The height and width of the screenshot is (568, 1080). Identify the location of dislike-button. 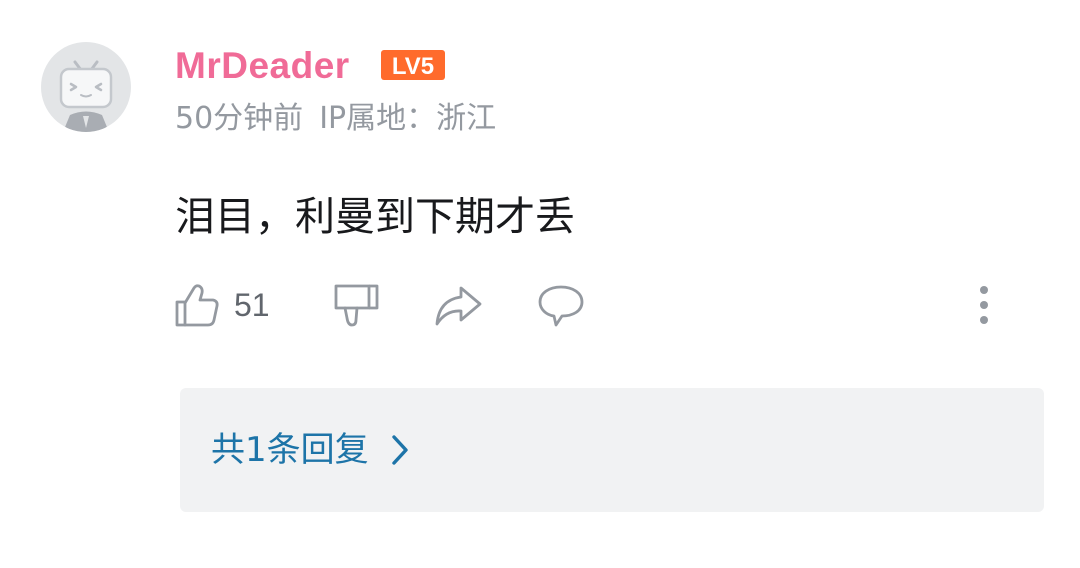
(356, 305).